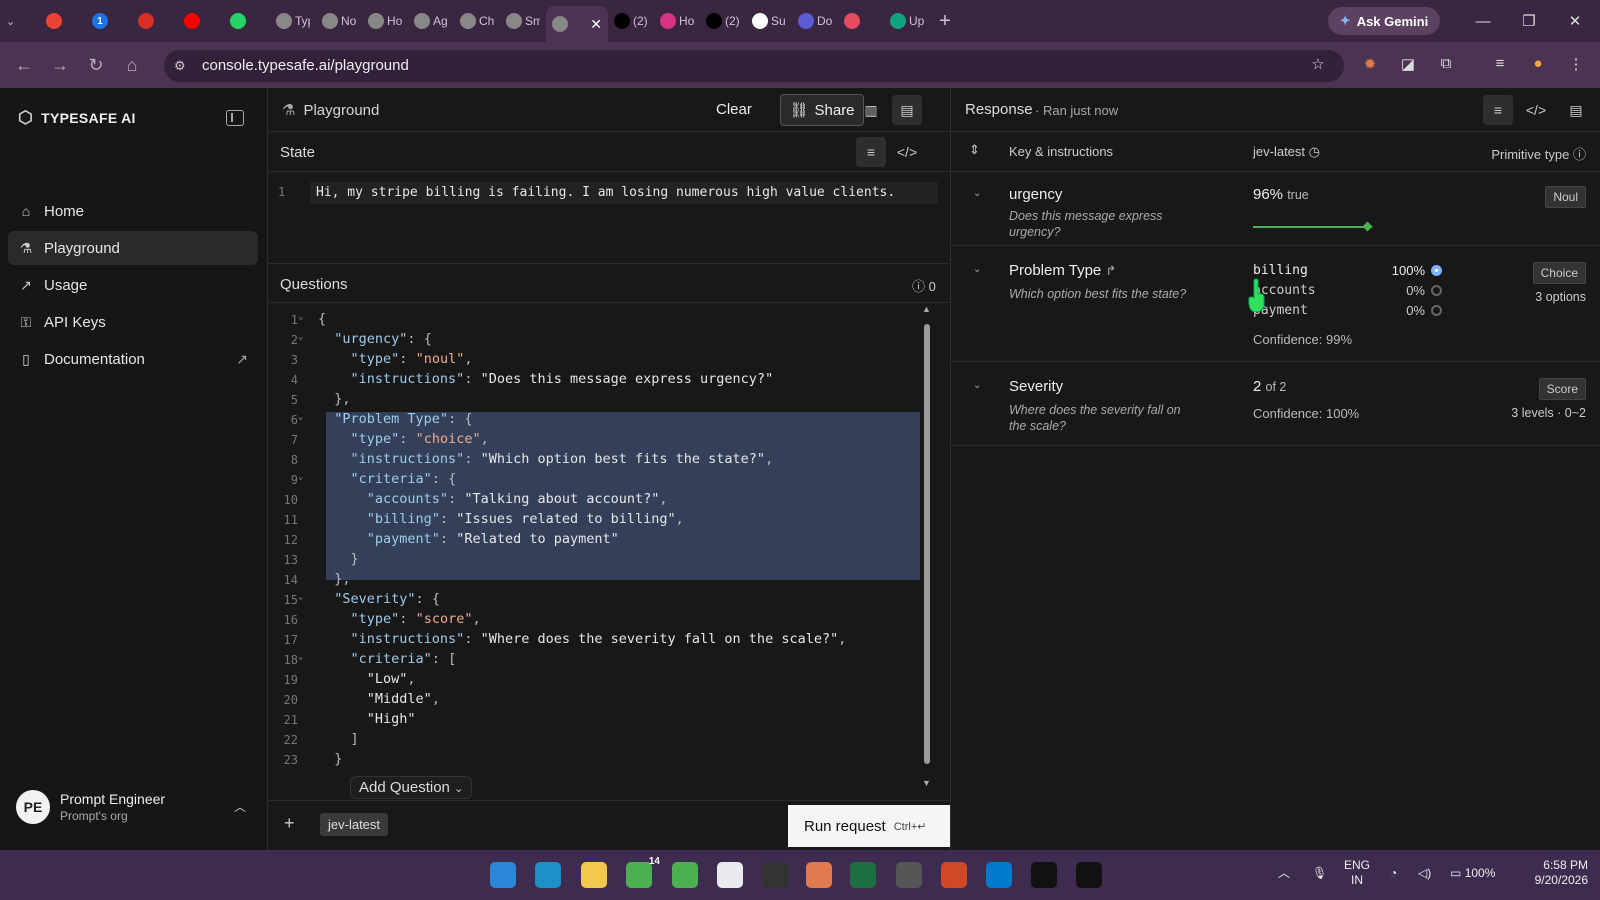 Image resolution: width=1600 pixels, height=900 pixels. Describe the element at coordinates (1575, 21) in the screenshot. I see `close-window-icon: ✕` at that location.